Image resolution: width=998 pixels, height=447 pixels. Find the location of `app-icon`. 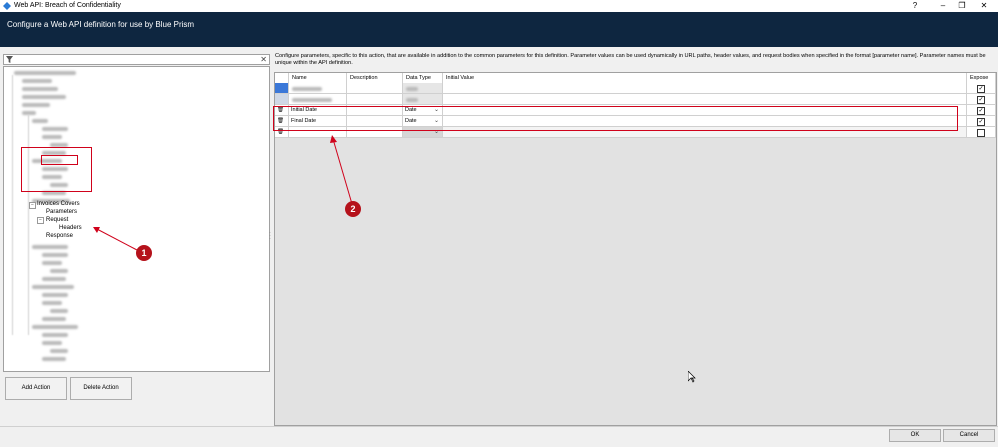

app-icon is located at coordinates (7, 6).